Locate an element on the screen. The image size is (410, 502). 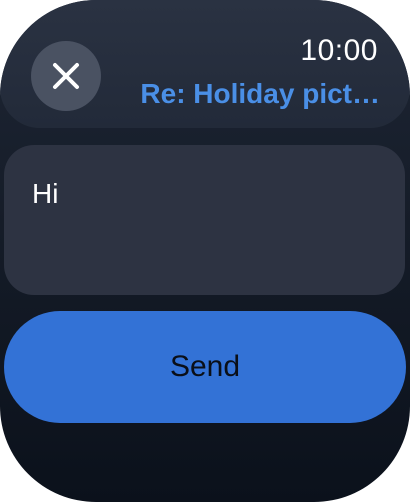
send-button-label: Send is located at coordinates (205, 366).